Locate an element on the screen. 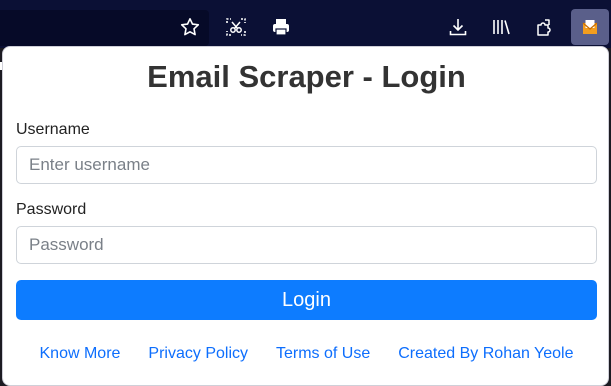  download-icon is located at coordinates (458, 27).